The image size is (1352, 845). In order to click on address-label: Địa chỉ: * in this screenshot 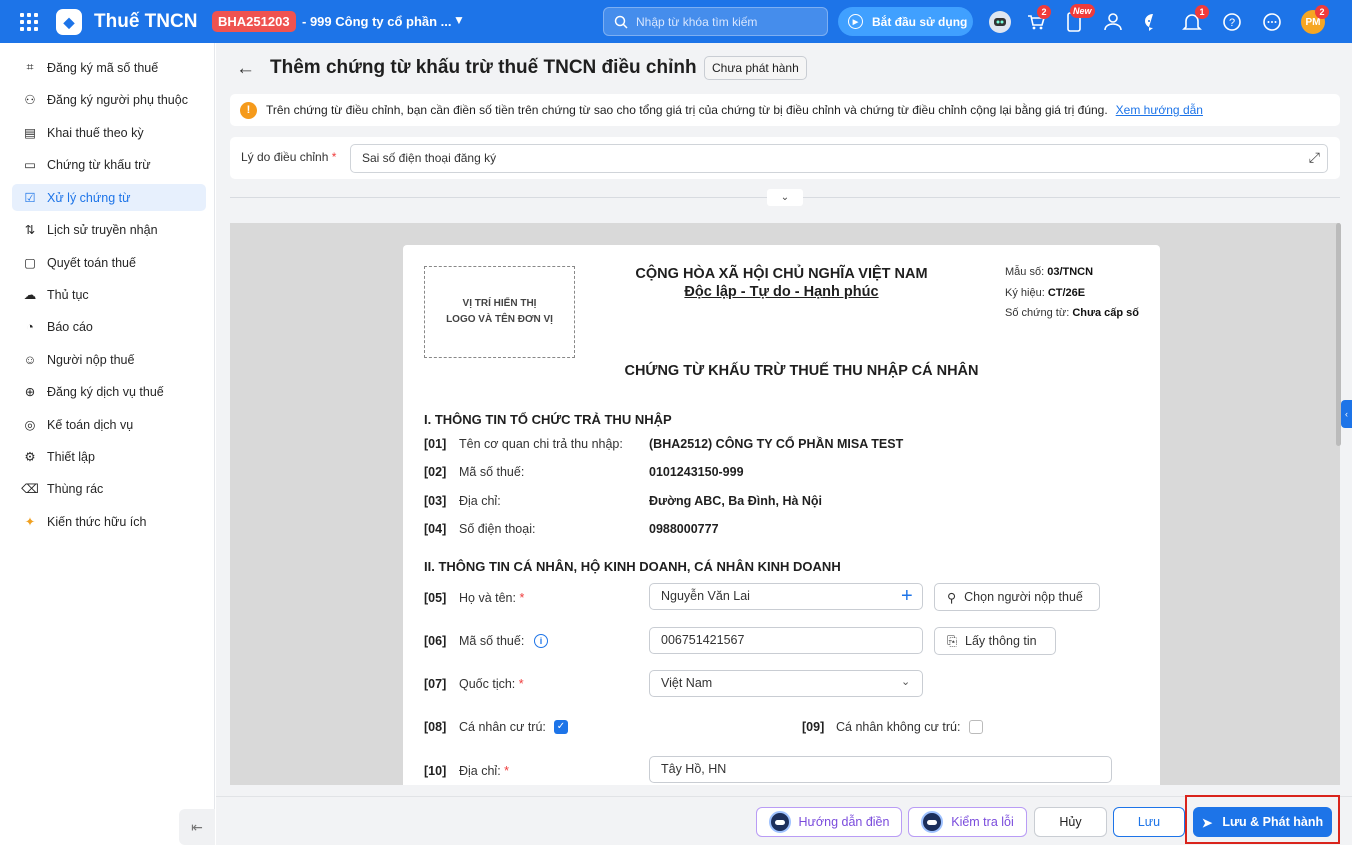, I will do `click(484, 771)`.